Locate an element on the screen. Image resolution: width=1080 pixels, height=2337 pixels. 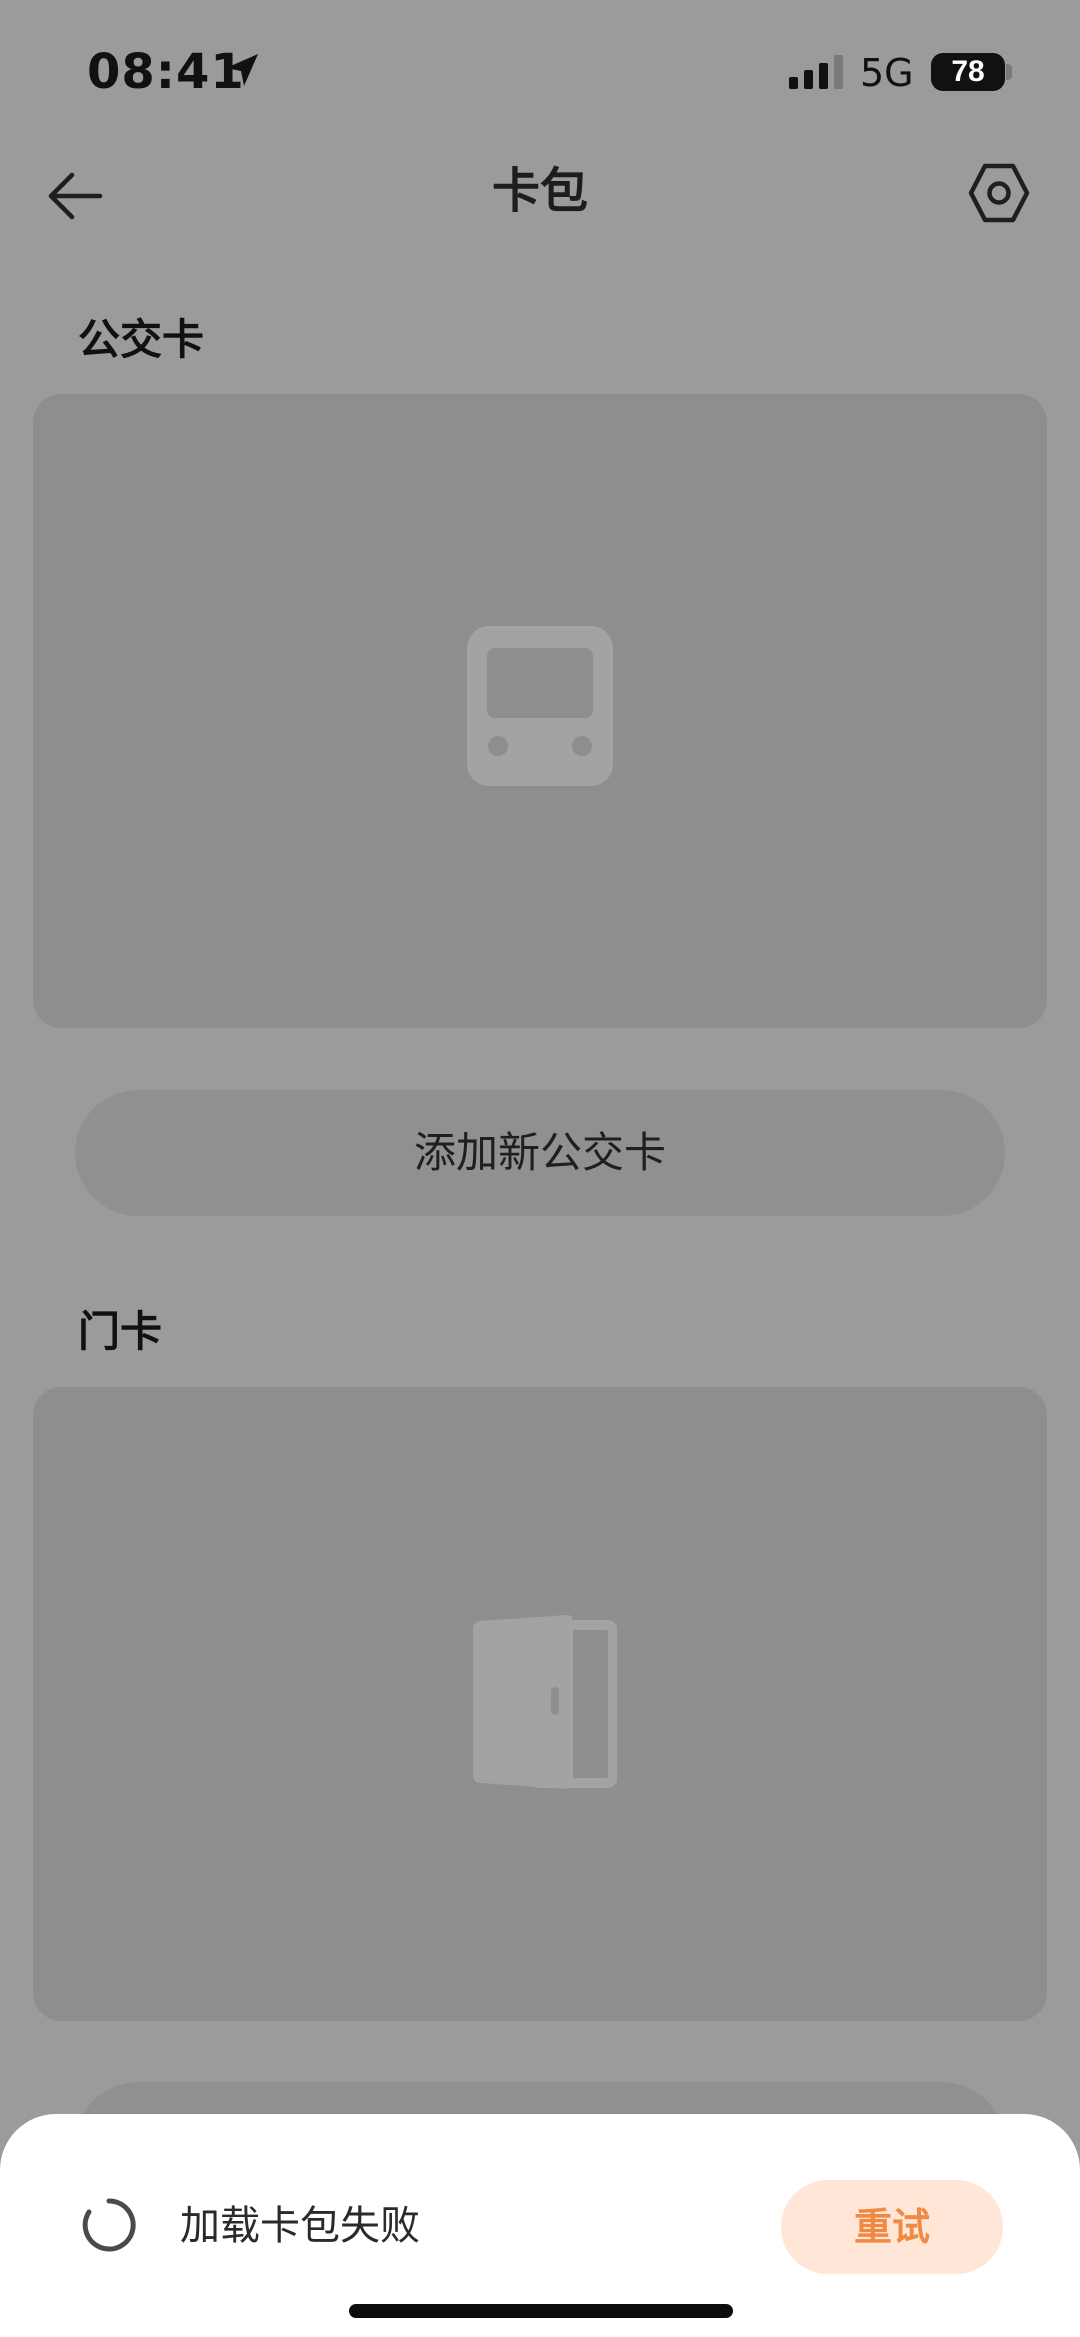
section-title-door-card: 门卡 is located at coordinates (120, 1331).